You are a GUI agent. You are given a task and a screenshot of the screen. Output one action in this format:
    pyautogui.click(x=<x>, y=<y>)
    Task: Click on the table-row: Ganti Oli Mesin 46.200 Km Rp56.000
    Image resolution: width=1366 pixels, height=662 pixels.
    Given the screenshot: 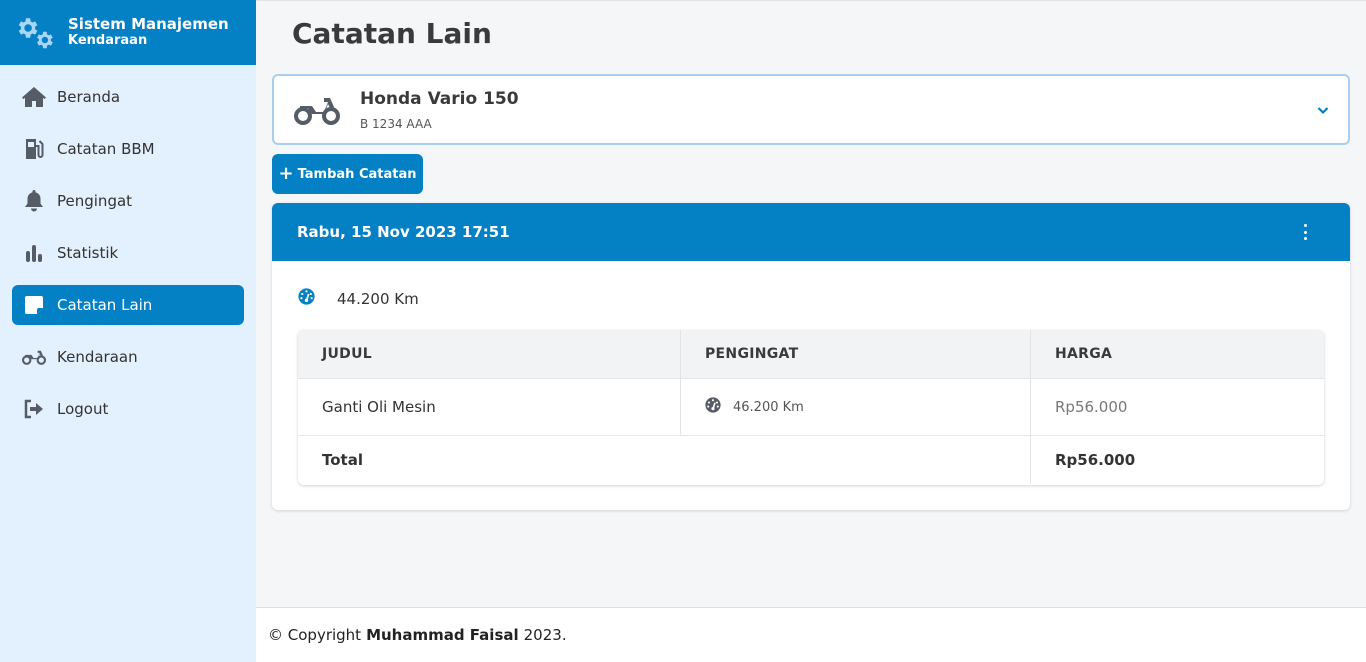 What is the action you would take?
    pyautogui.click(x=811, y=407)
    